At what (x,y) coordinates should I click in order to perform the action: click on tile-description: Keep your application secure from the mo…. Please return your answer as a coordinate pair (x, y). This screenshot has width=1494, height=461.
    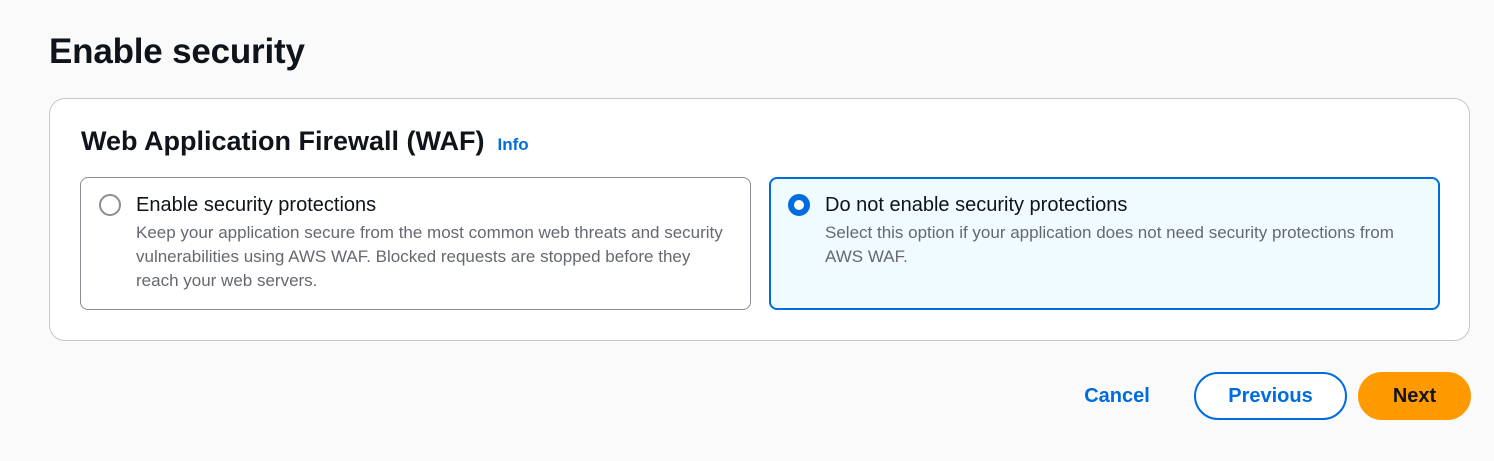
    Looking at the image, I should click on (429, 256).